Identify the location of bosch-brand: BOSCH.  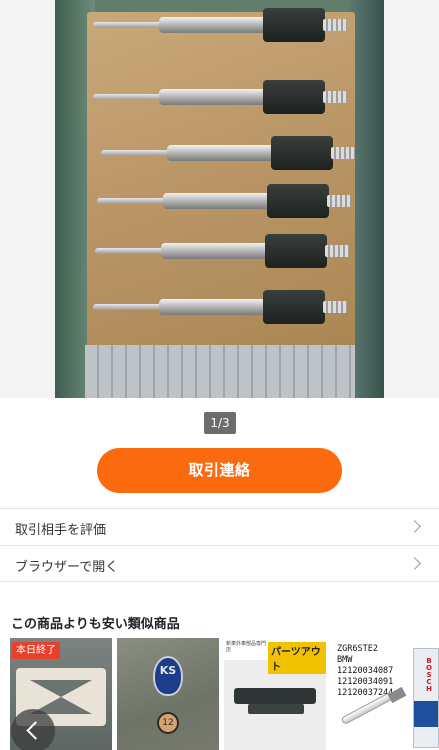
(429, 674).